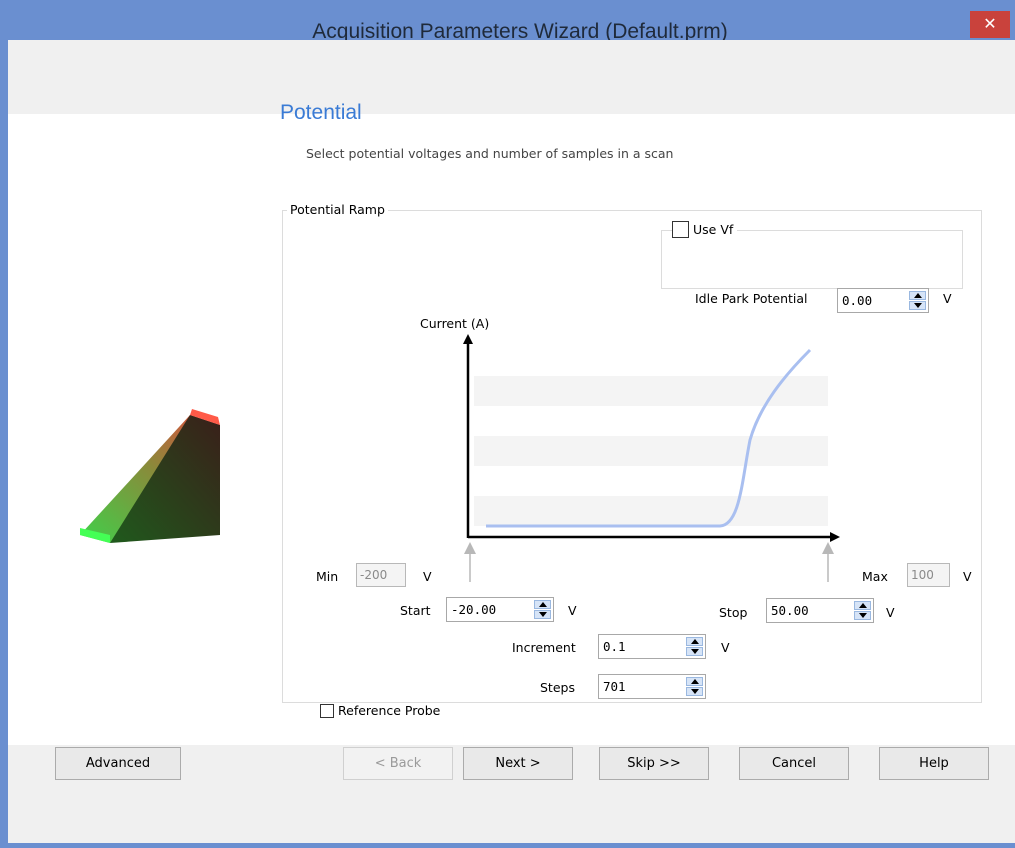  What do you see at coordinates (474, 609) in the screenshot?
I see `start-value: -20.00` at bounding box center [474, 609].